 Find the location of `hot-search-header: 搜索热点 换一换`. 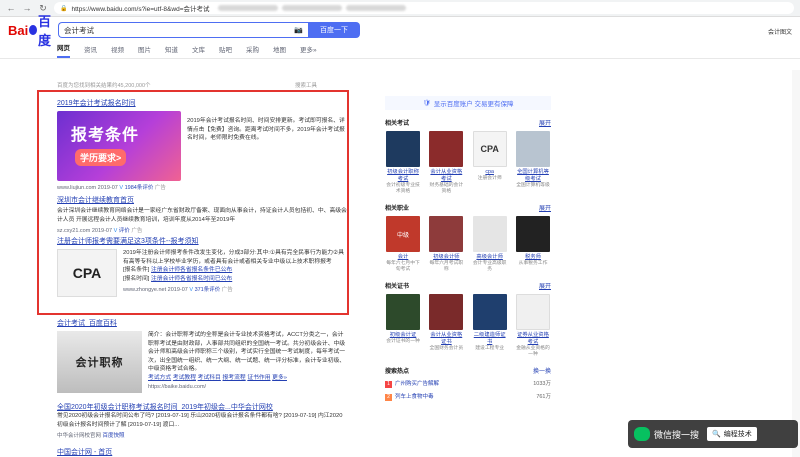

hot-search-header: 搜索热点 换一换 is located at coordinates (468, 370).